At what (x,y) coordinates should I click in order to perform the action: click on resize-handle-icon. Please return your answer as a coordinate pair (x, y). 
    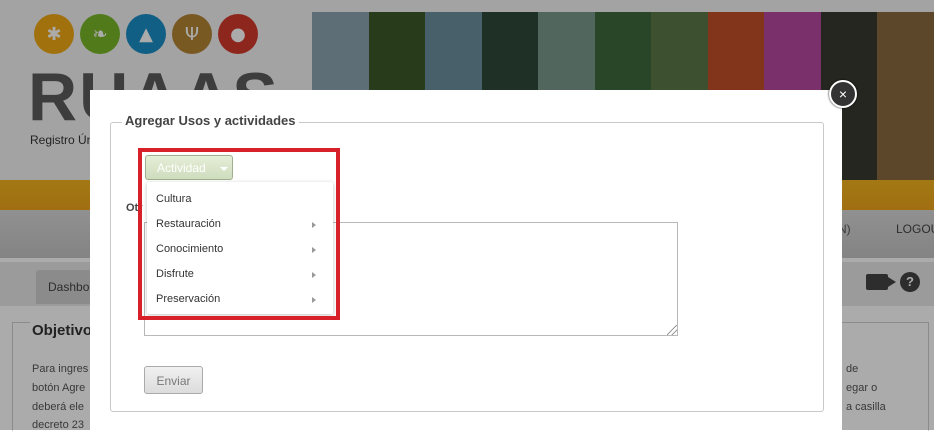
    Looking at the image, I should click on (672, 330).